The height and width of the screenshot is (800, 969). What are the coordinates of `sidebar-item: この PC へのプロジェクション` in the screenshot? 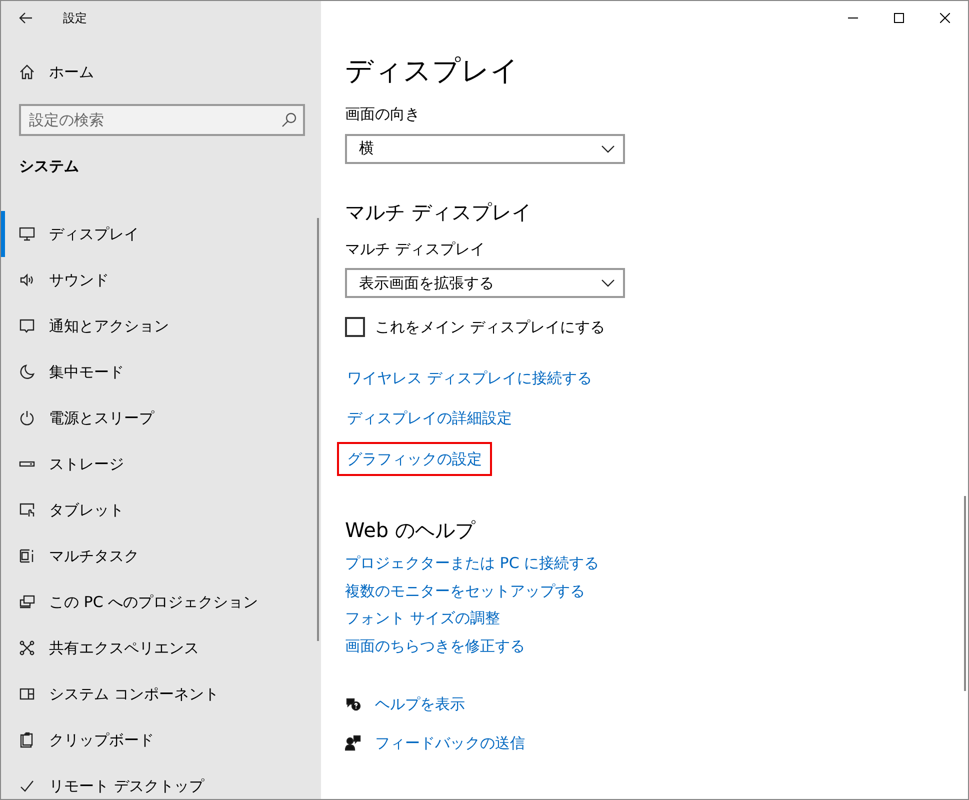 It's located at (156, 602).